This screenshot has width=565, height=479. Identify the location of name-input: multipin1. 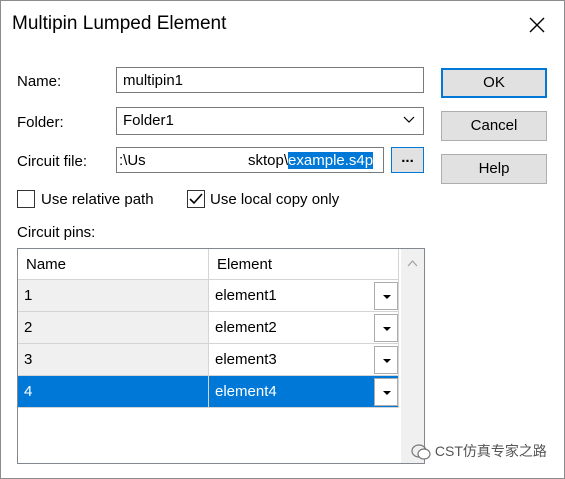
(270, 80).